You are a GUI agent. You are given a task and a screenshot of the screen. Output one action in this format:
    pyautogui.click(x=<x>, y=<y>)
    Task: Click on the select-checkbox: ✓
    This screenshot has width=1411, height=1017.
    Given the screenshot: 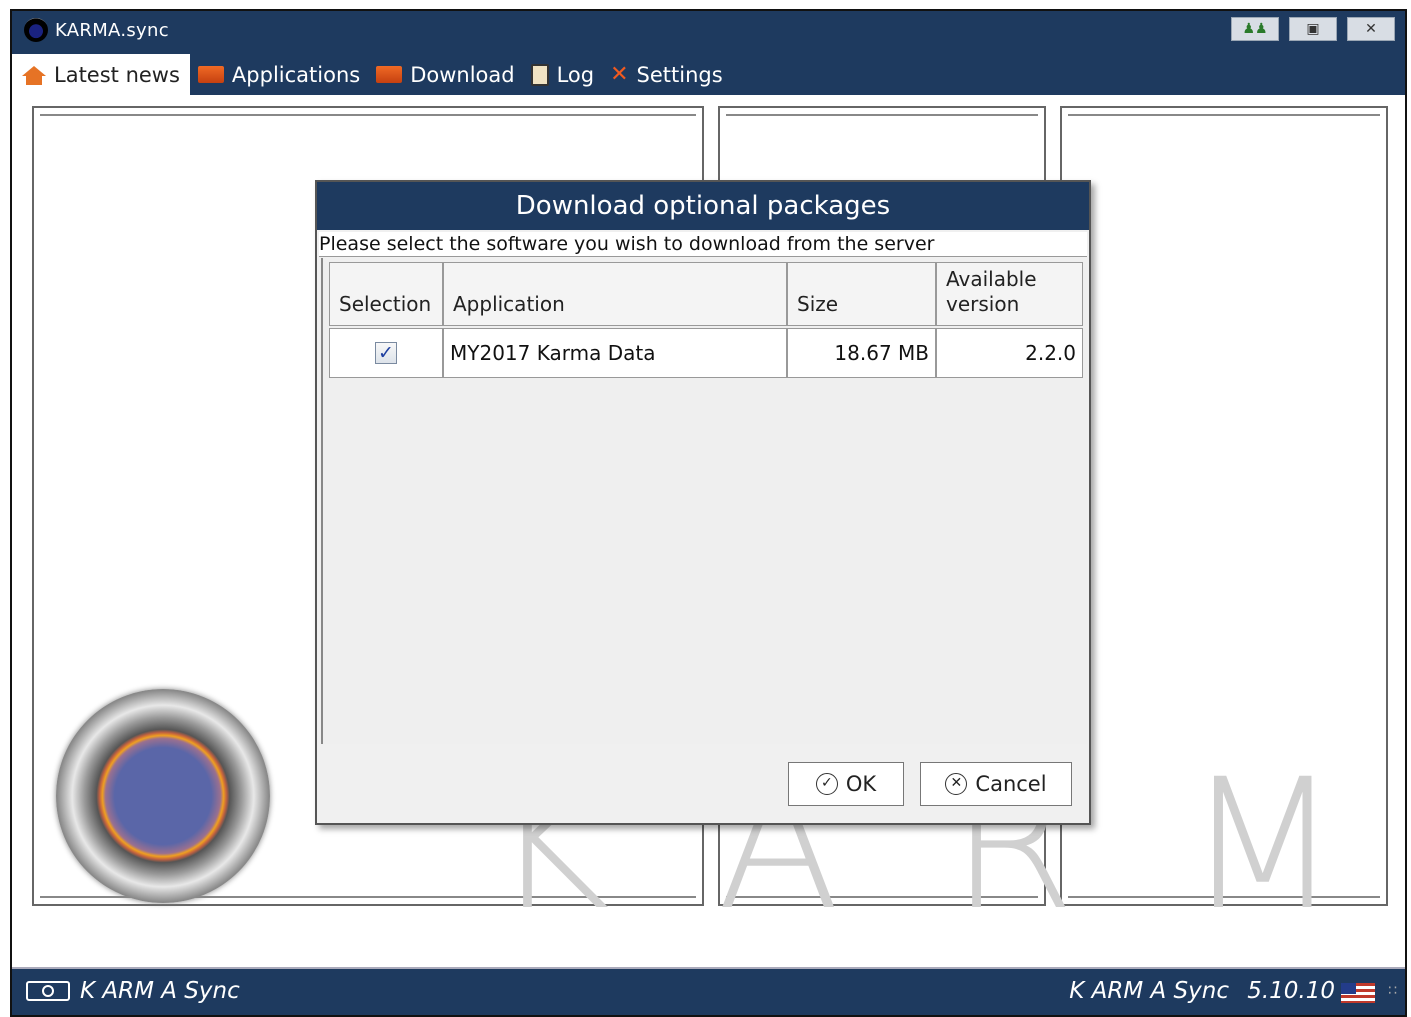 What is the action you would take?
    pyautogui.click(x=386, y=353)
    